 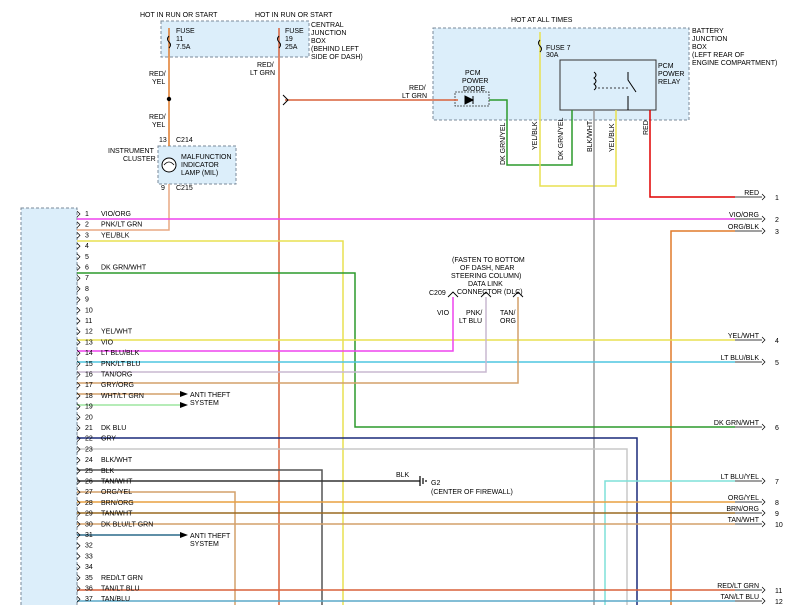 I want to click on pcm-pin-28: 28 BRN/ORG, so click(x=105, y=503).